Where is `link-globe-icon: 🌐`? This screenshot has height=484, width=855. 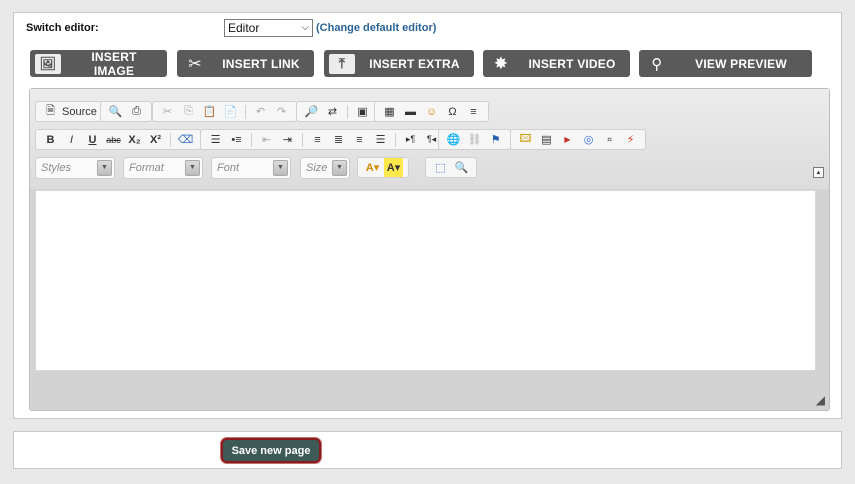 link-globe-icon: 🌐 is located at coordinates (453, 139).